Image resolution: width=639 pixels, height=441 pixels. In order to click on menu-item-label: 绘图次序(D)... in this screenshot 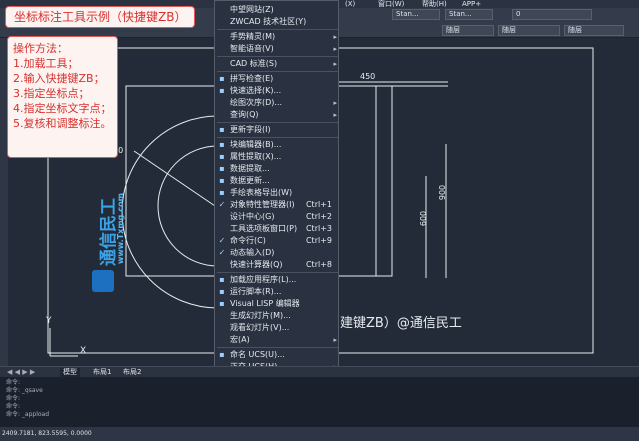, I will do `click(256, 102)`.